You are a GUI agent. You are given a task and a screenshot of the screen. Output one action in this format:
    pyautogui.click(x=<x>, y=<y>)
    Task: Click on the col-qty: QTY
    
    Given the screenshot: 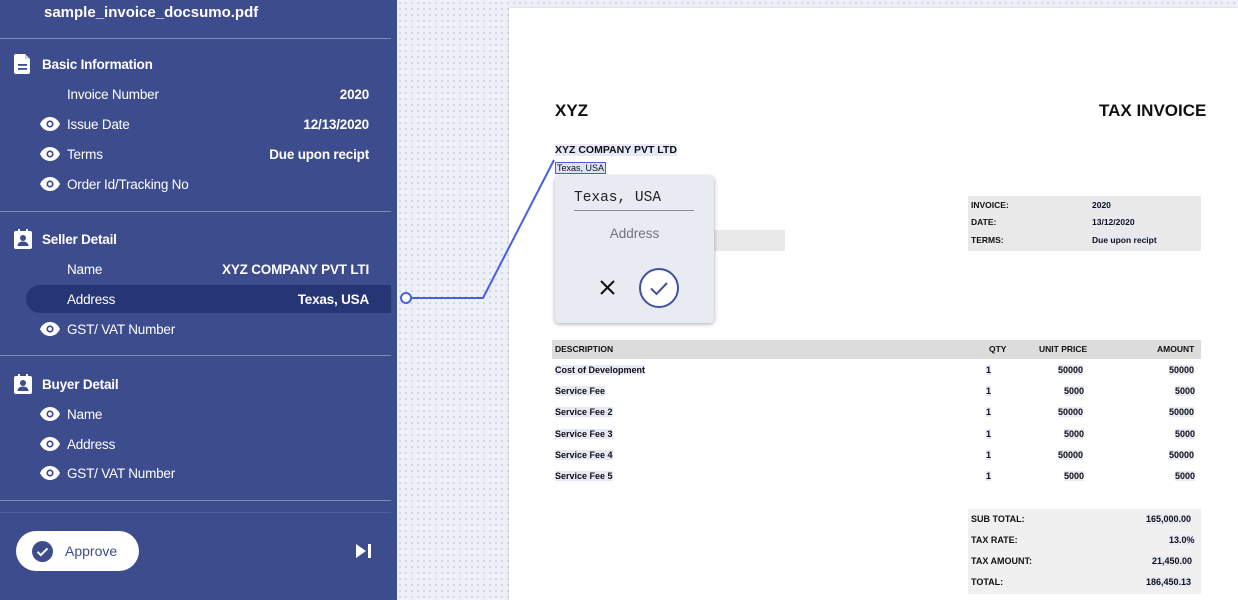 What is the action you would take?
    pyautogui.click(x=998, y=349)
    